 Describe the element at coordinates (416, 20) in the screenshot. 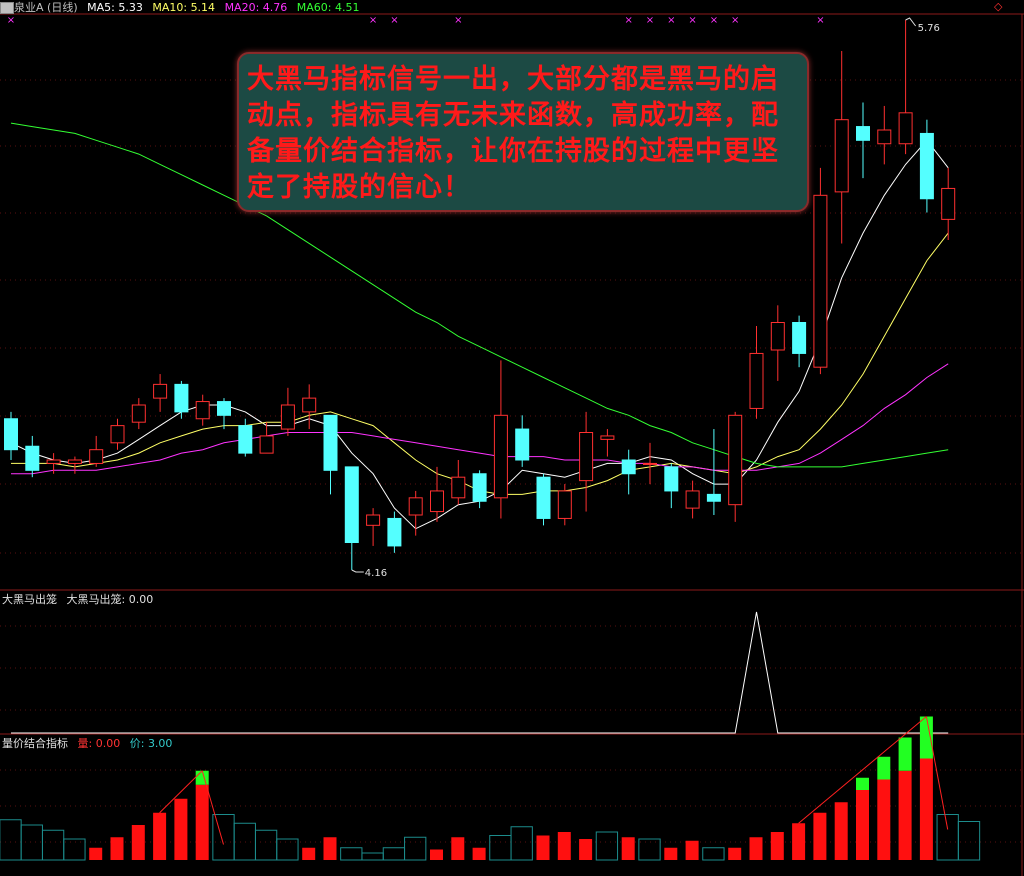

I see `signal-markers: × × × × × × × × × × ×` at that location.